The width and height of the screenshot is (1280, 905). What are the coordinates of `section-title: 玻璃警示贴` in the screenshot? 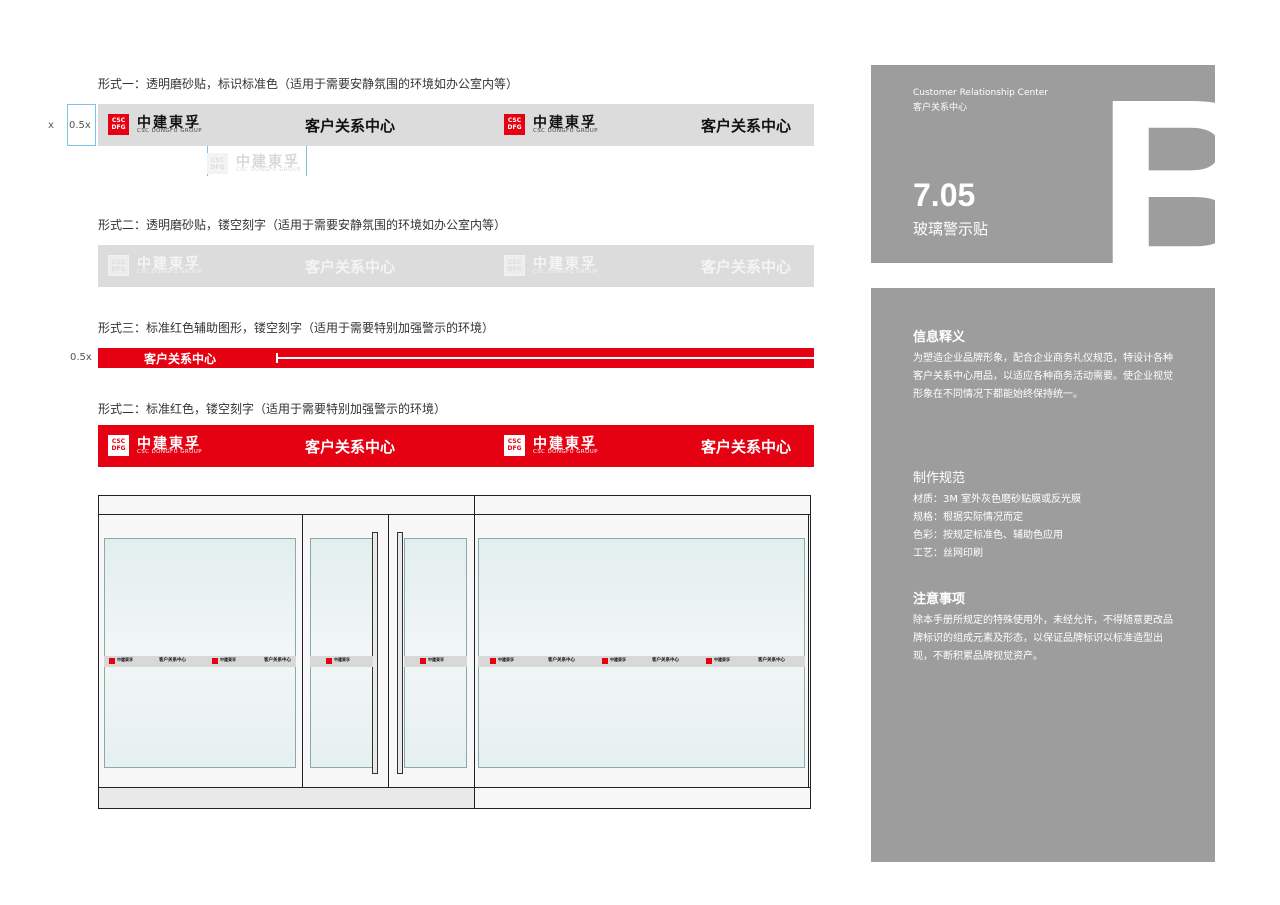 It's located at (951, 229).